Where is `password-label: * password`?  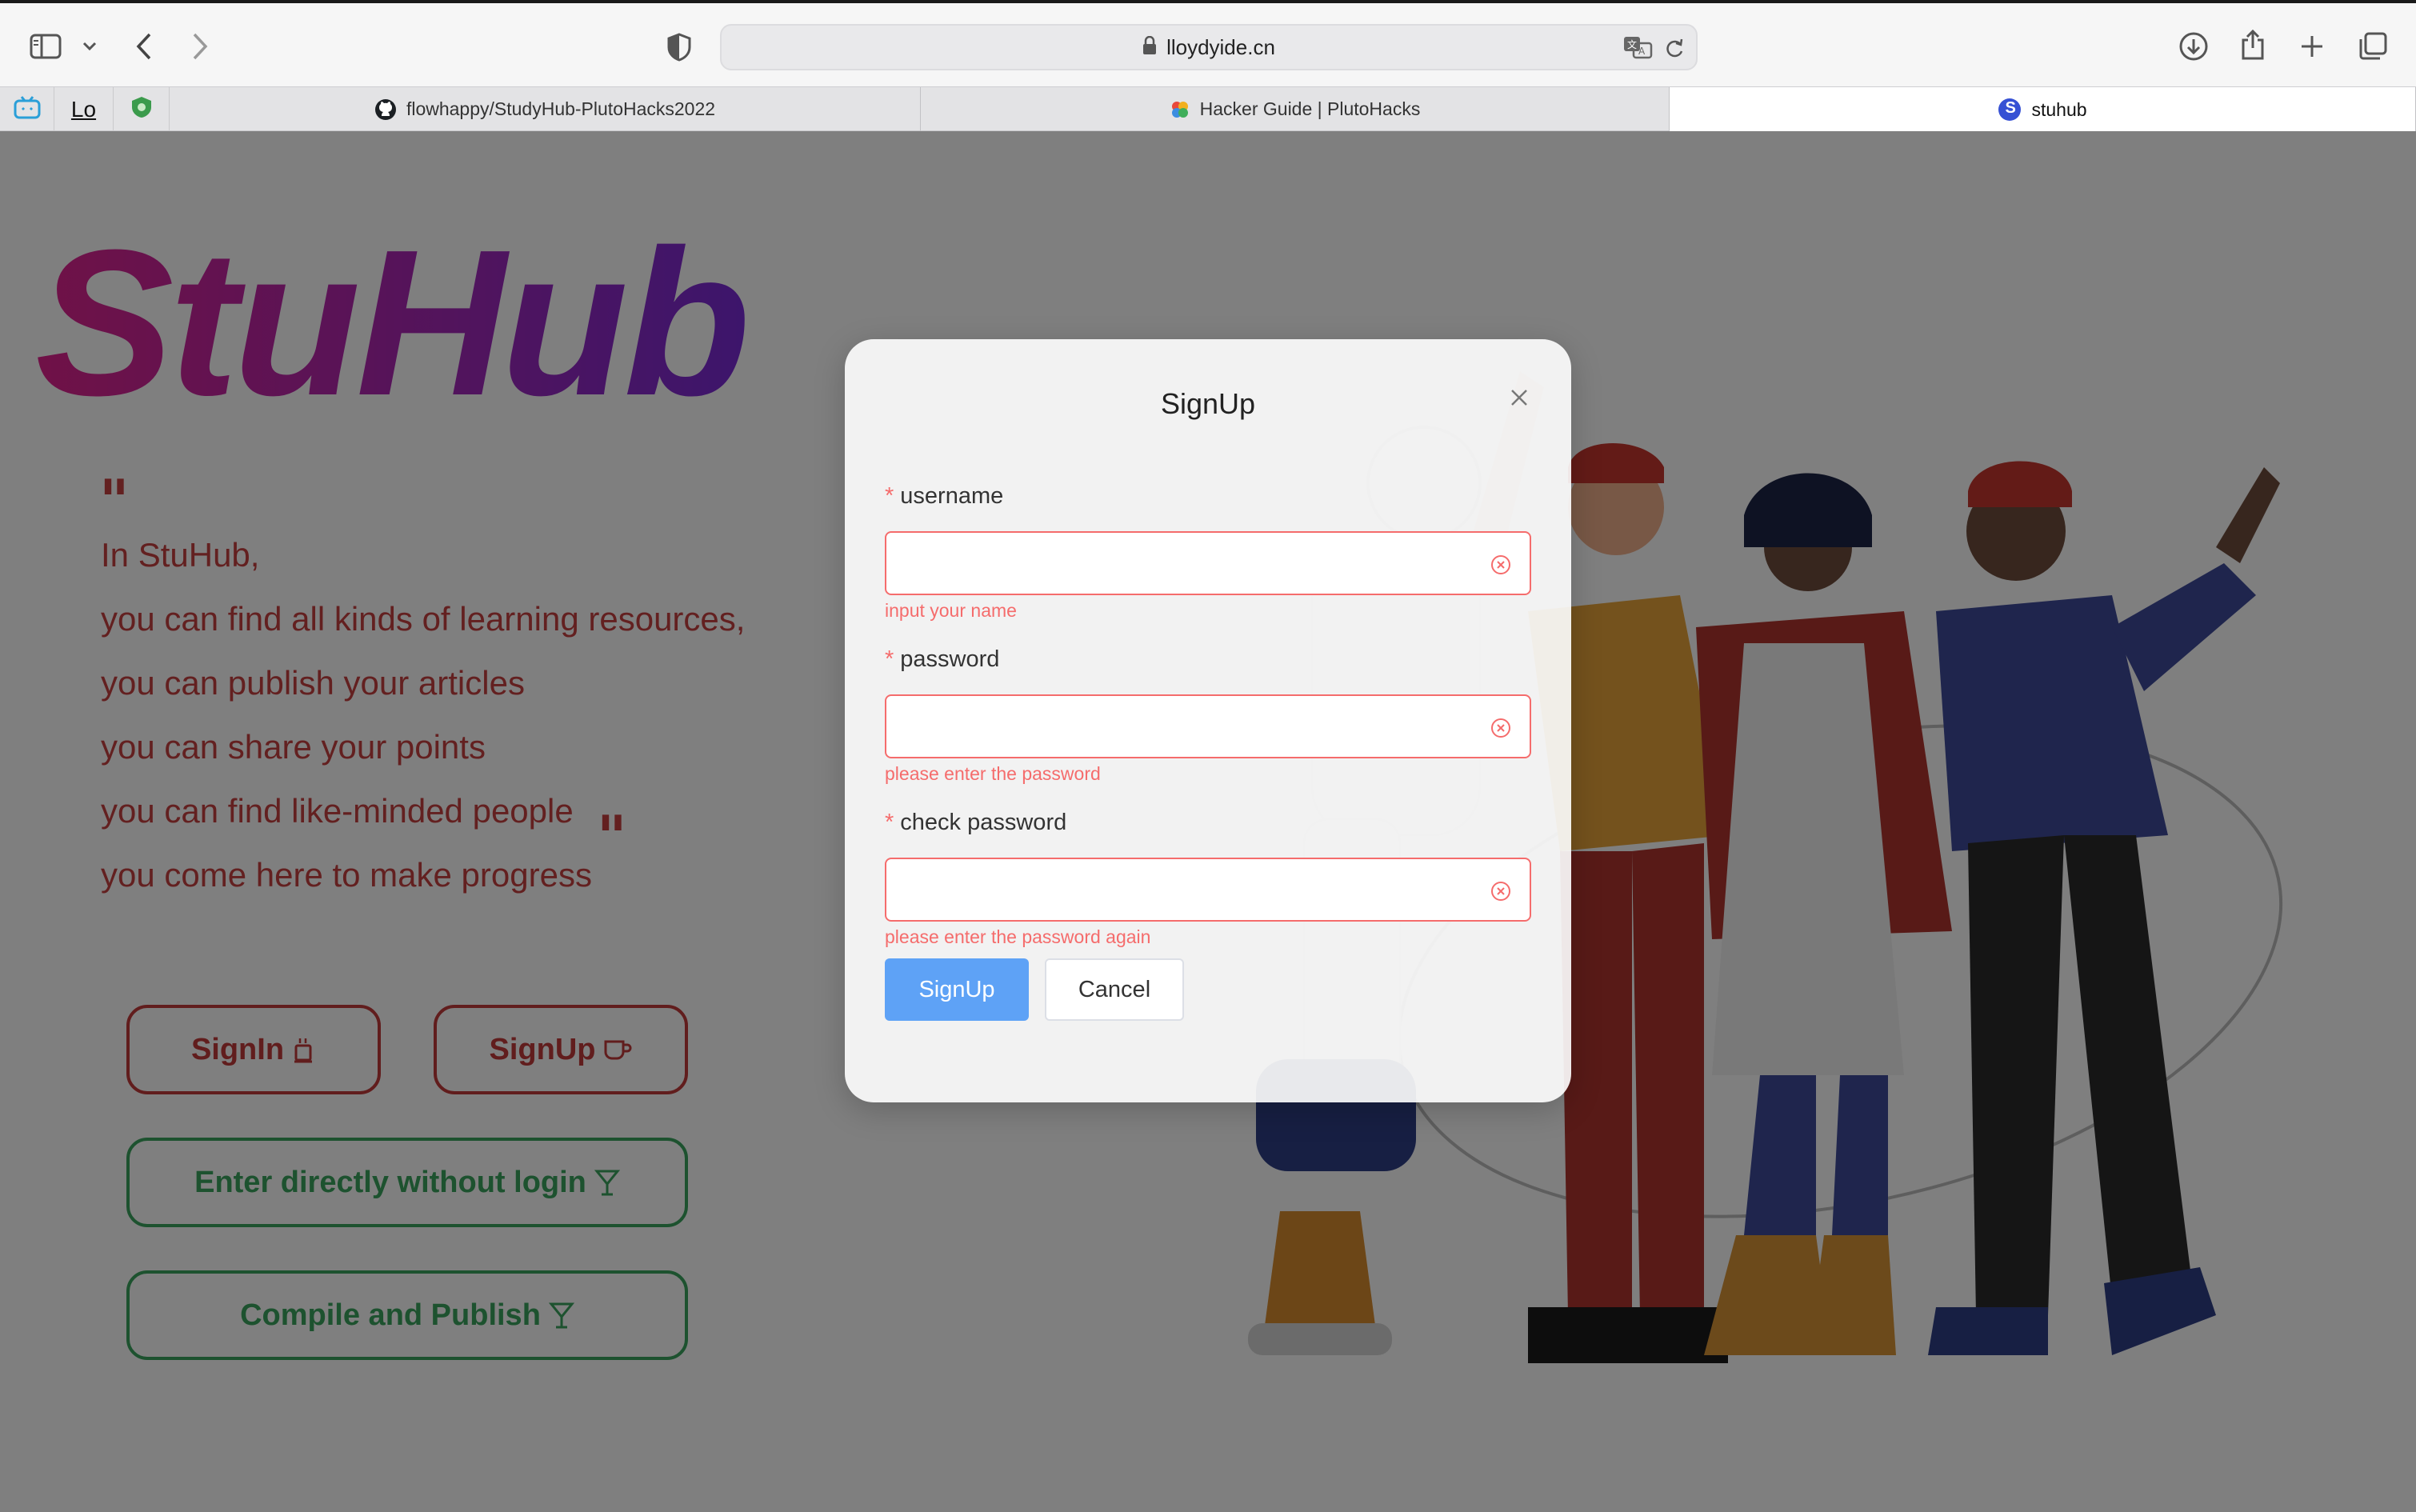 password-label: * password is located at coordinates (942, 659).